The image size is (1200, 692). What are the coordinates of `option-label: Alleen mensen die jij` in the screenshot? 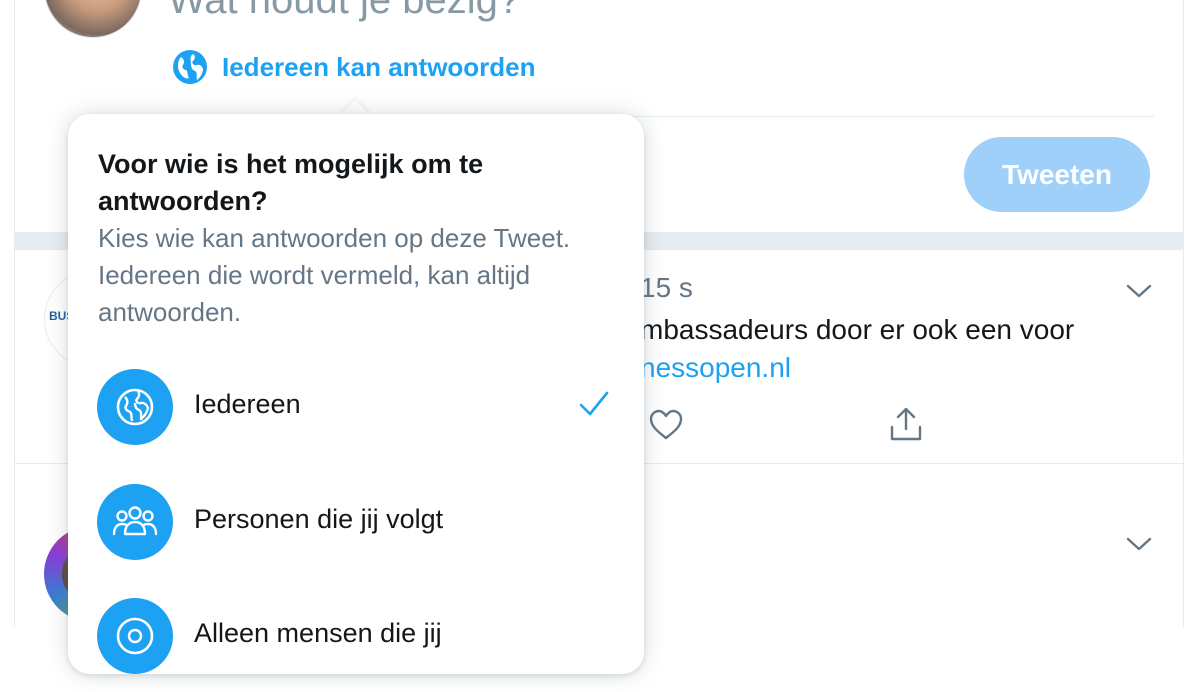 It's located at (318, 633).